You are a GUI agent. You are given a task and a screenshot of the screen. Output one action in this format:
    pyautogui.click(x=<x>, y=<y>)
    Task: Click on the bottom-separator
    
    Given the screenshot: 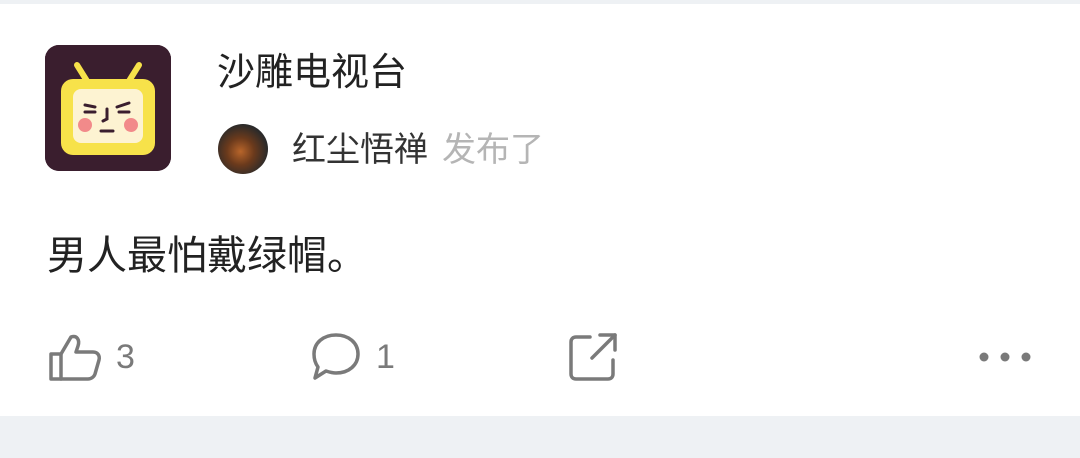 What is the action you would take?
    pyautogui.click(x=540, y=437)
    